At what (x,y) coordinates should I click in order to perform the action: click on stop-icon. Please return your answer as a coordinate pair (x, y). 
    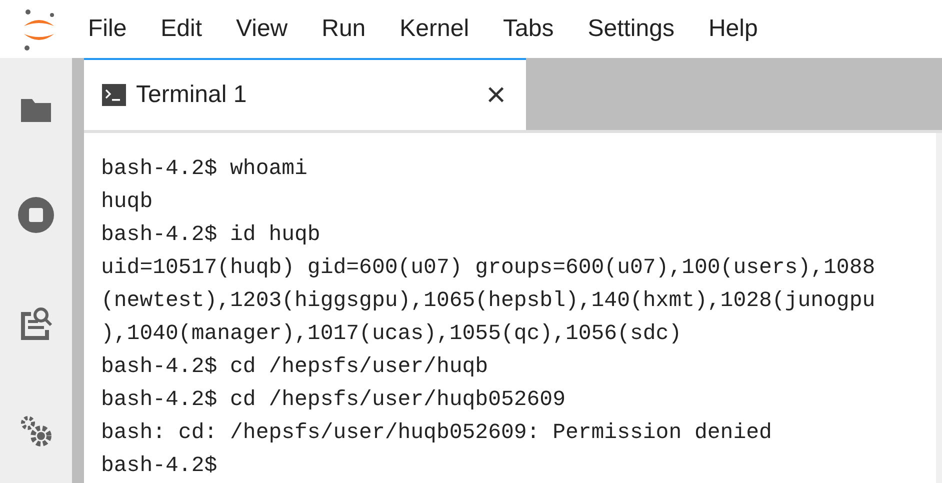
    Looking at the image, I should click on (36, 215).